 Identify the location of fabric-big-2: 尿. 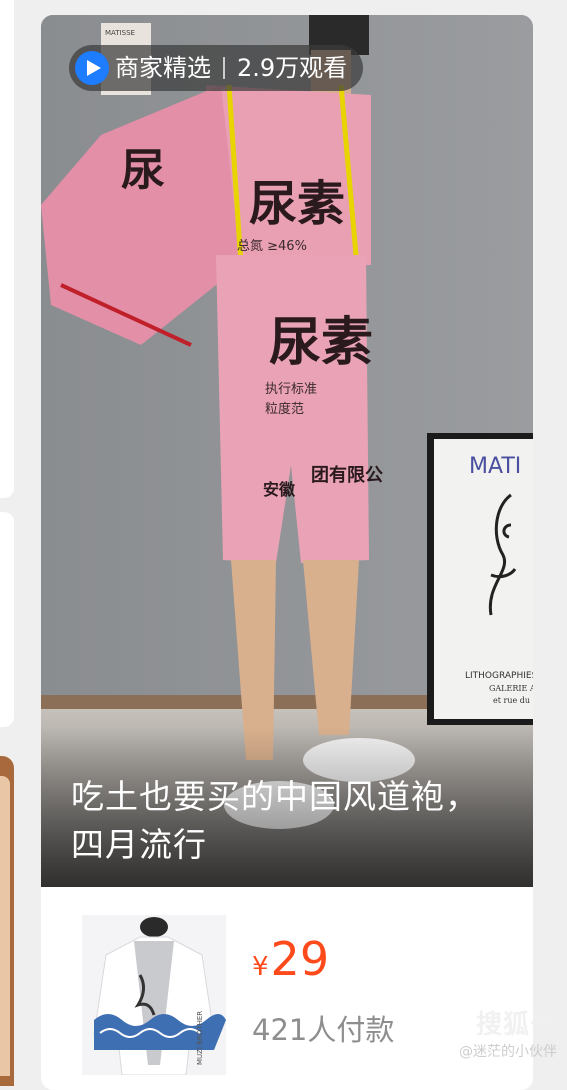
(143, 170).